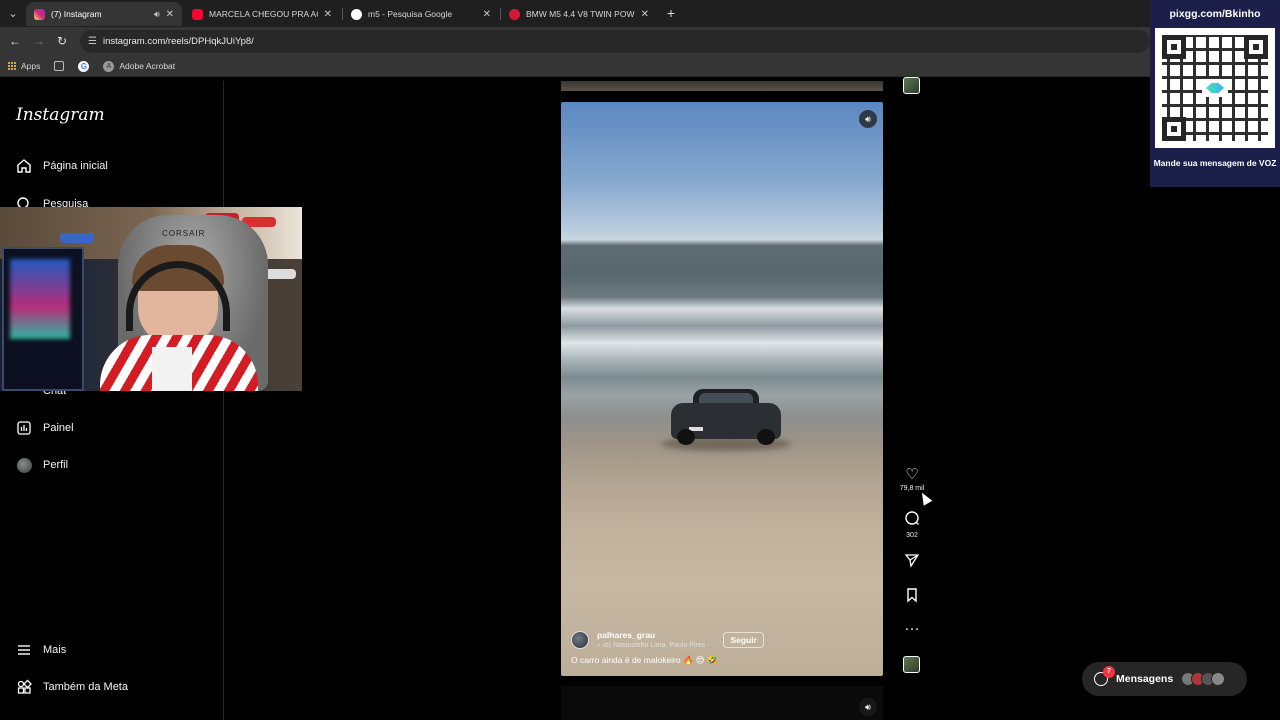 The image size is (1280, 720). I want to click on qr-code, so click(1215, 88).